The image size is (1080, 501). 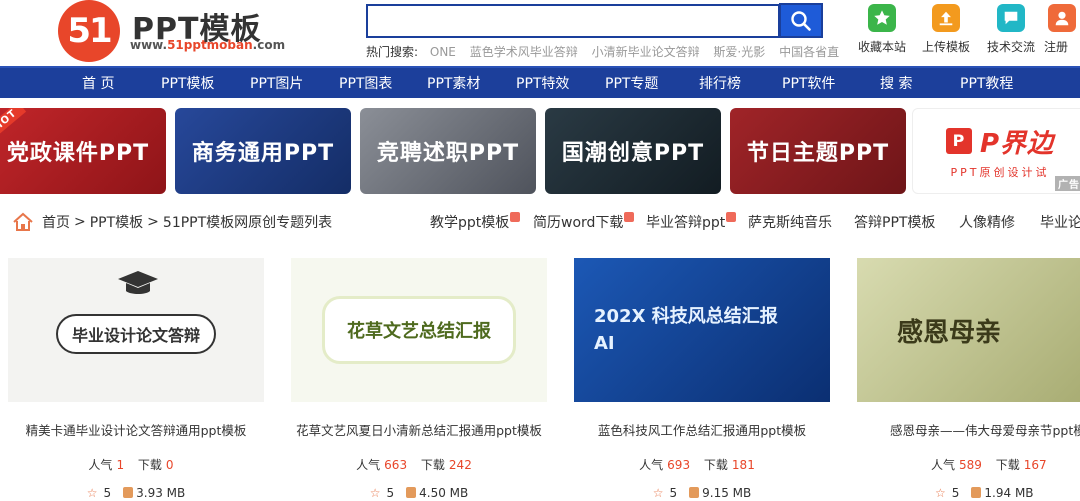 I want to click on card-stats: 人气 1 下载 0, so click(x=136, y=464).